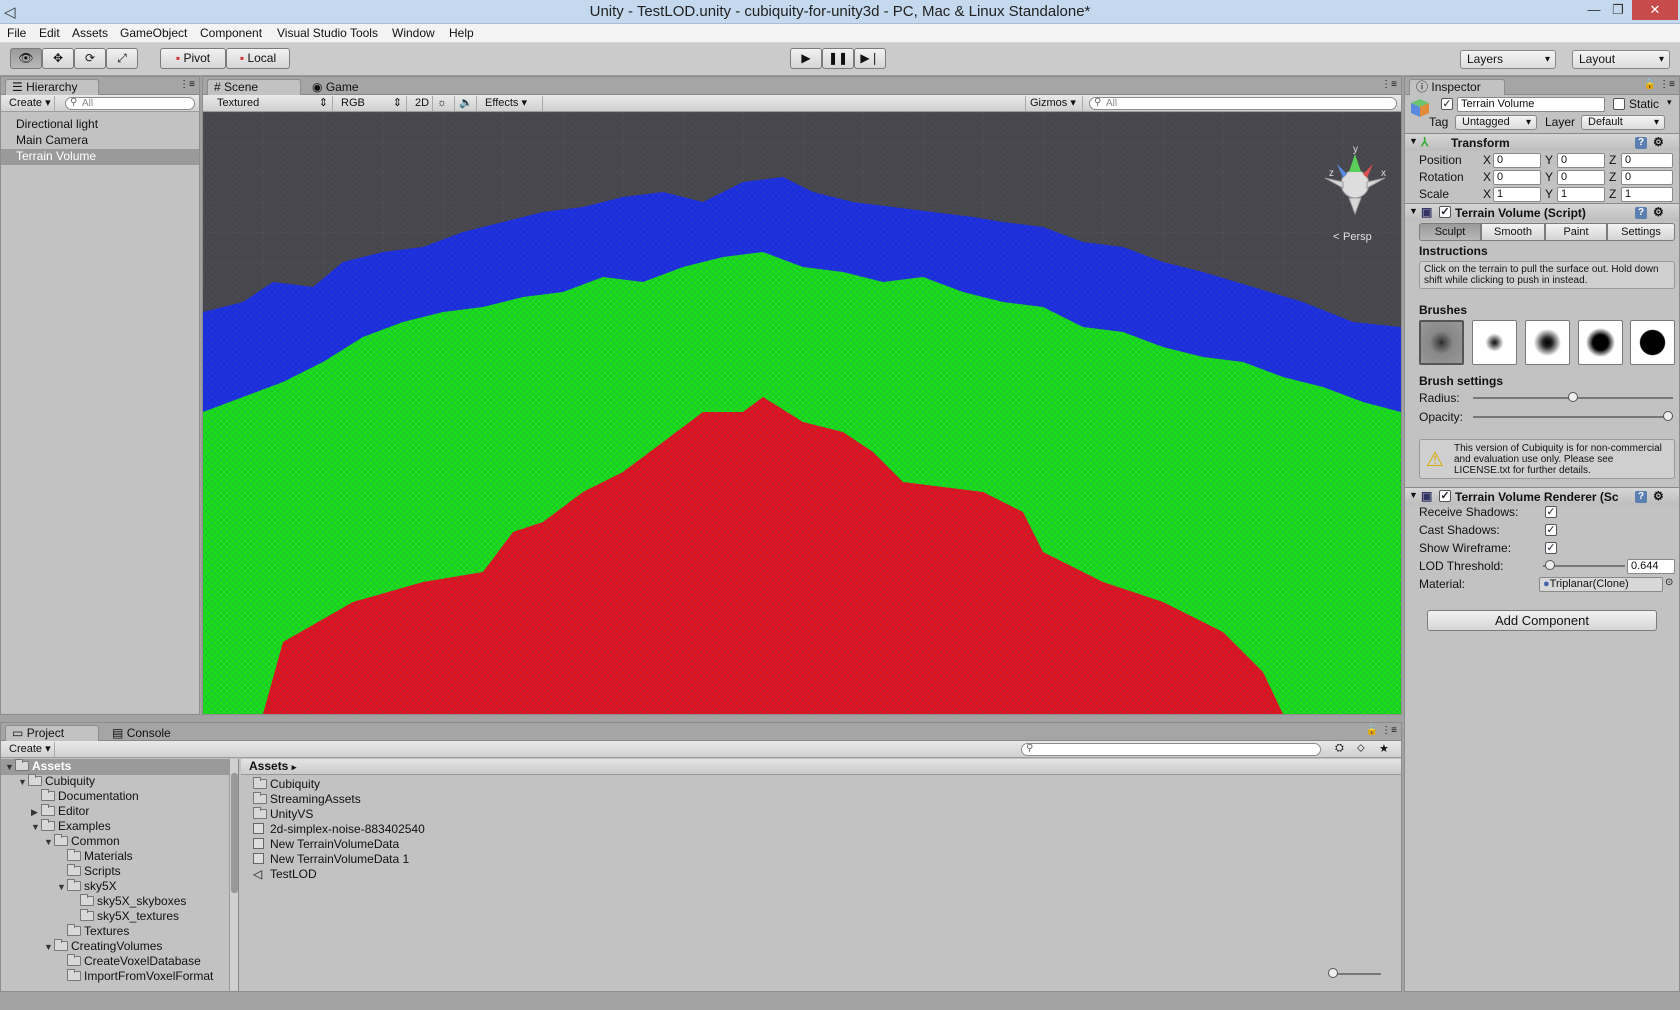 The height and width of the screenshot is (1010, 1680). I want to click on scale-tool-button: ⤢, so click(122, 58).